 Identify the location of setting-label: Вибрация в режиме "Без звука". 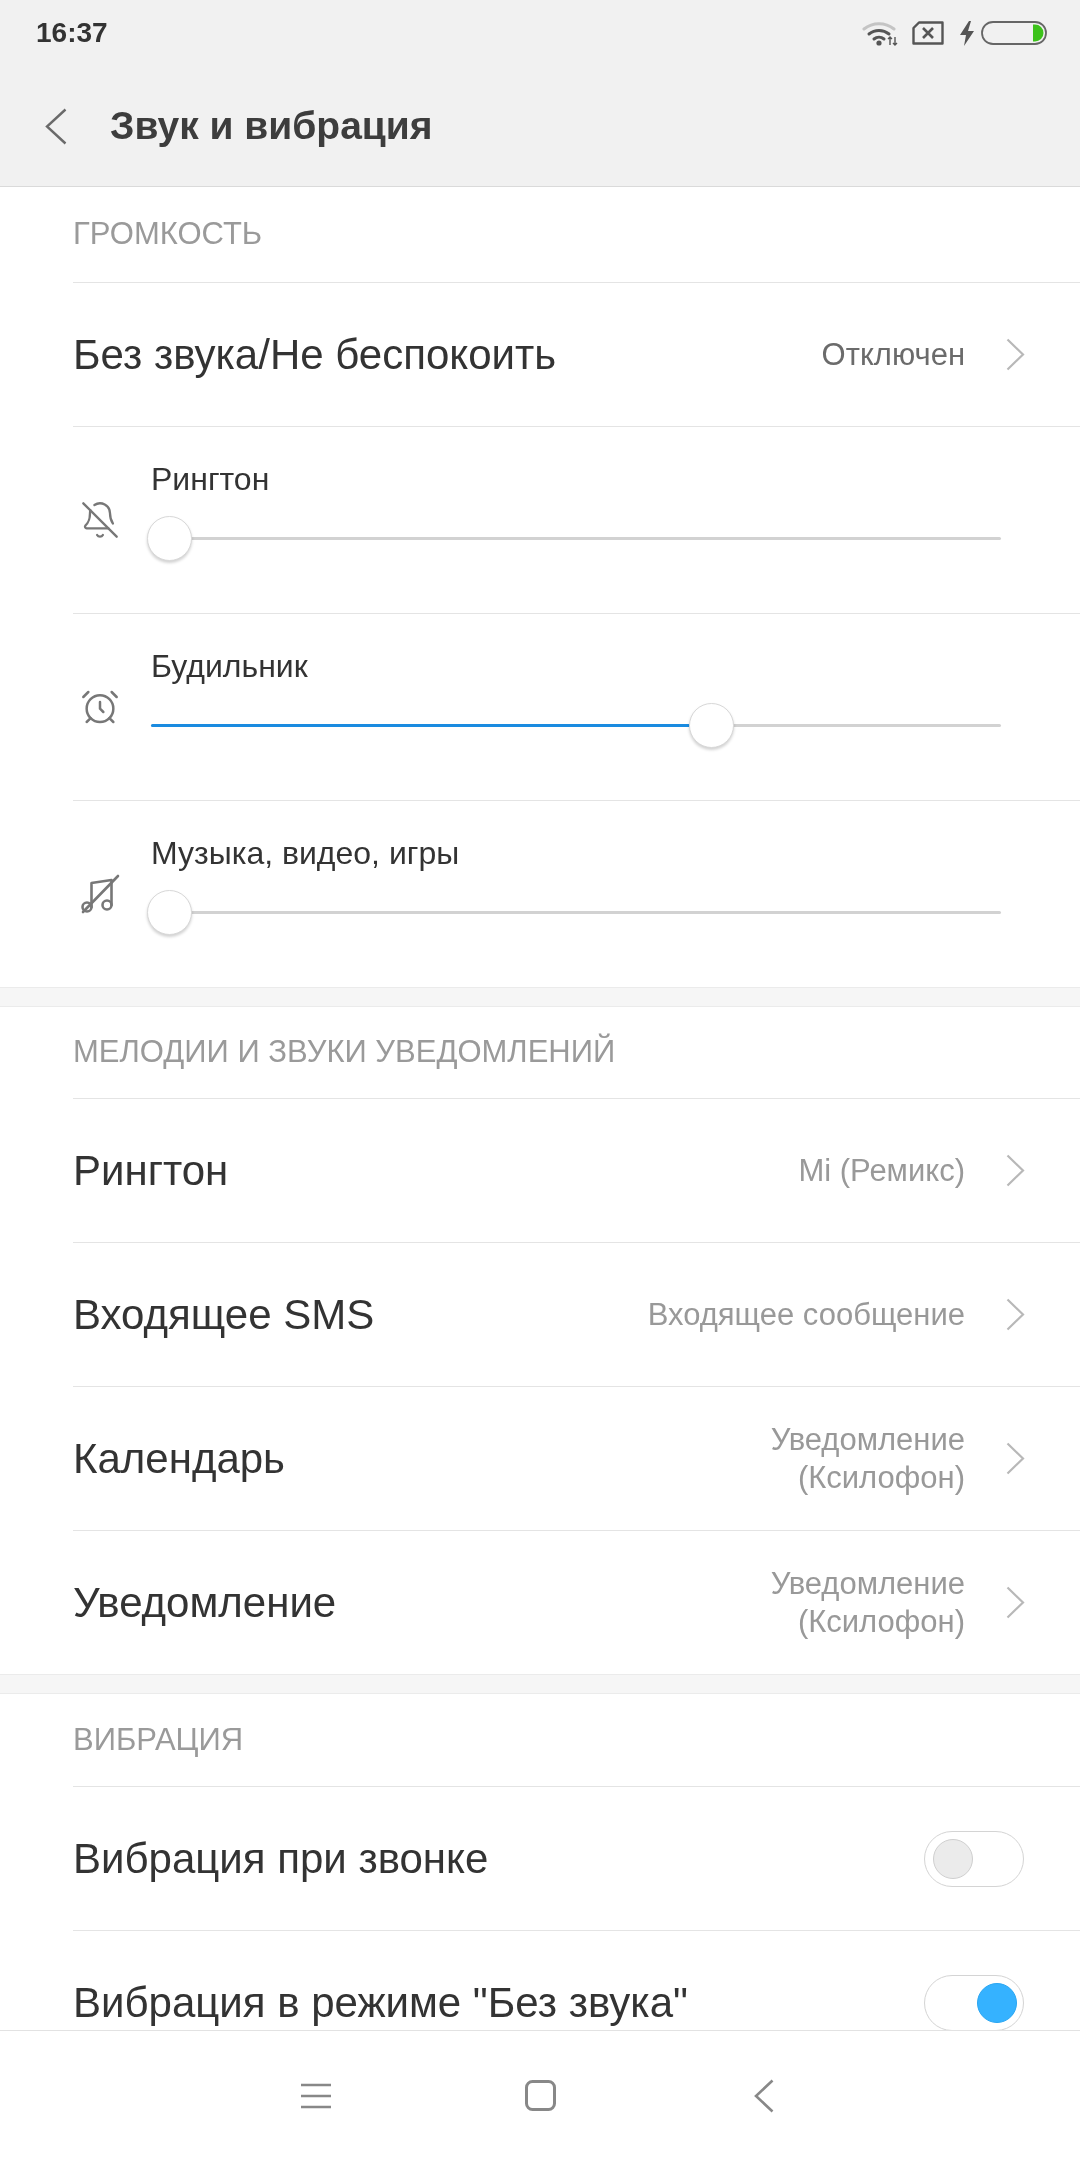
(381, 2003).